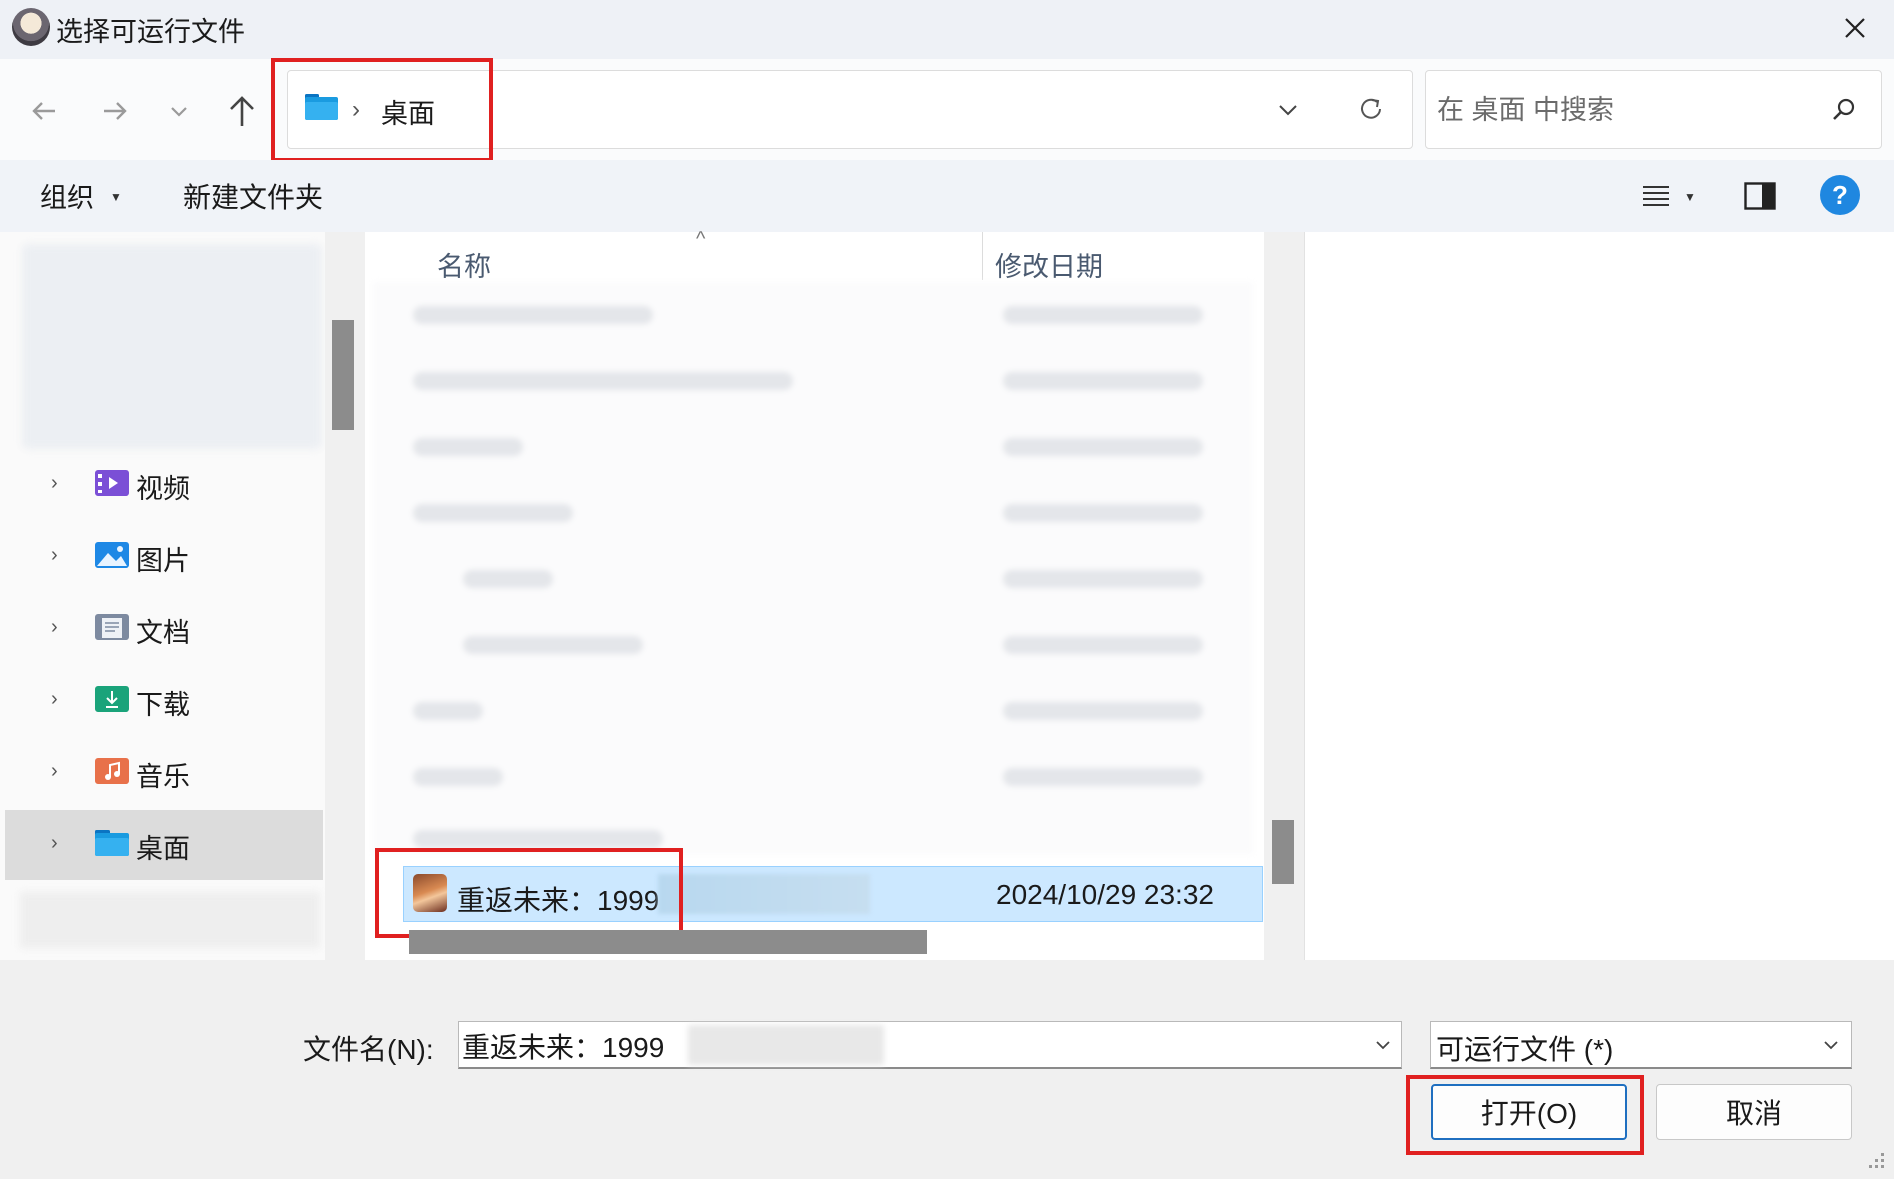 The height and width of the screenshot is (1179, 1894). Describe the element at coordinates (947, 29) in the screenshot. I see `title-bar` at that location.